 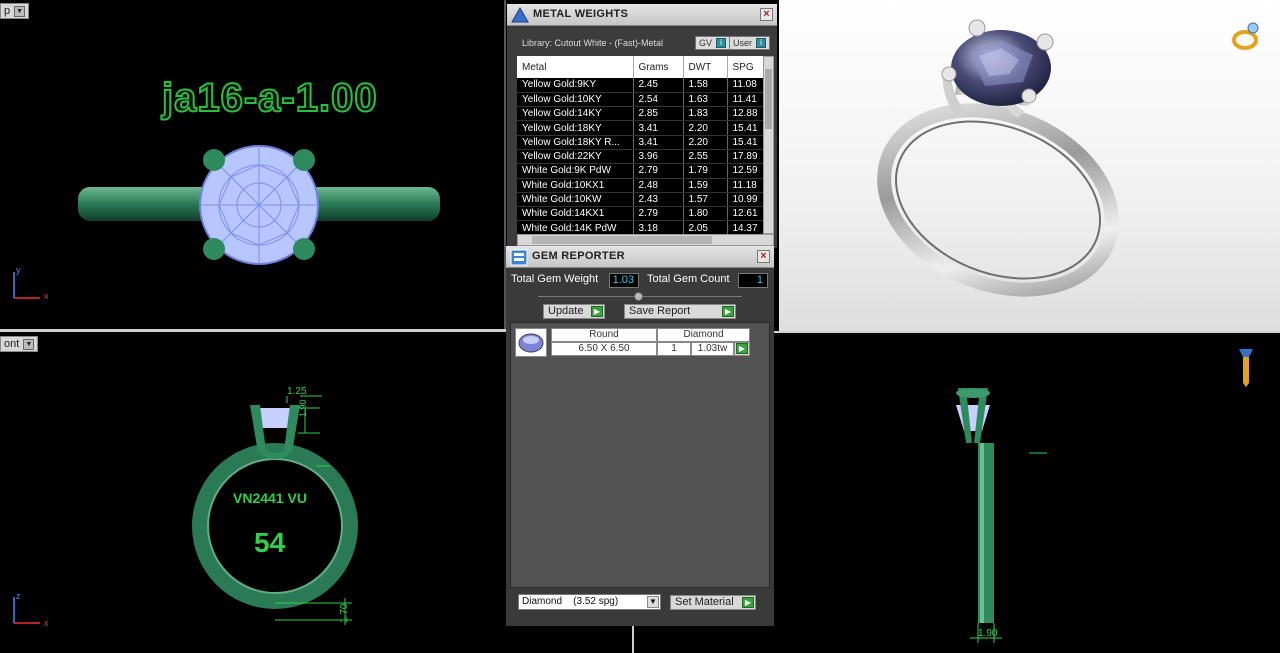 I want to click on perspective-ring-render, so click(x=998, y=158).